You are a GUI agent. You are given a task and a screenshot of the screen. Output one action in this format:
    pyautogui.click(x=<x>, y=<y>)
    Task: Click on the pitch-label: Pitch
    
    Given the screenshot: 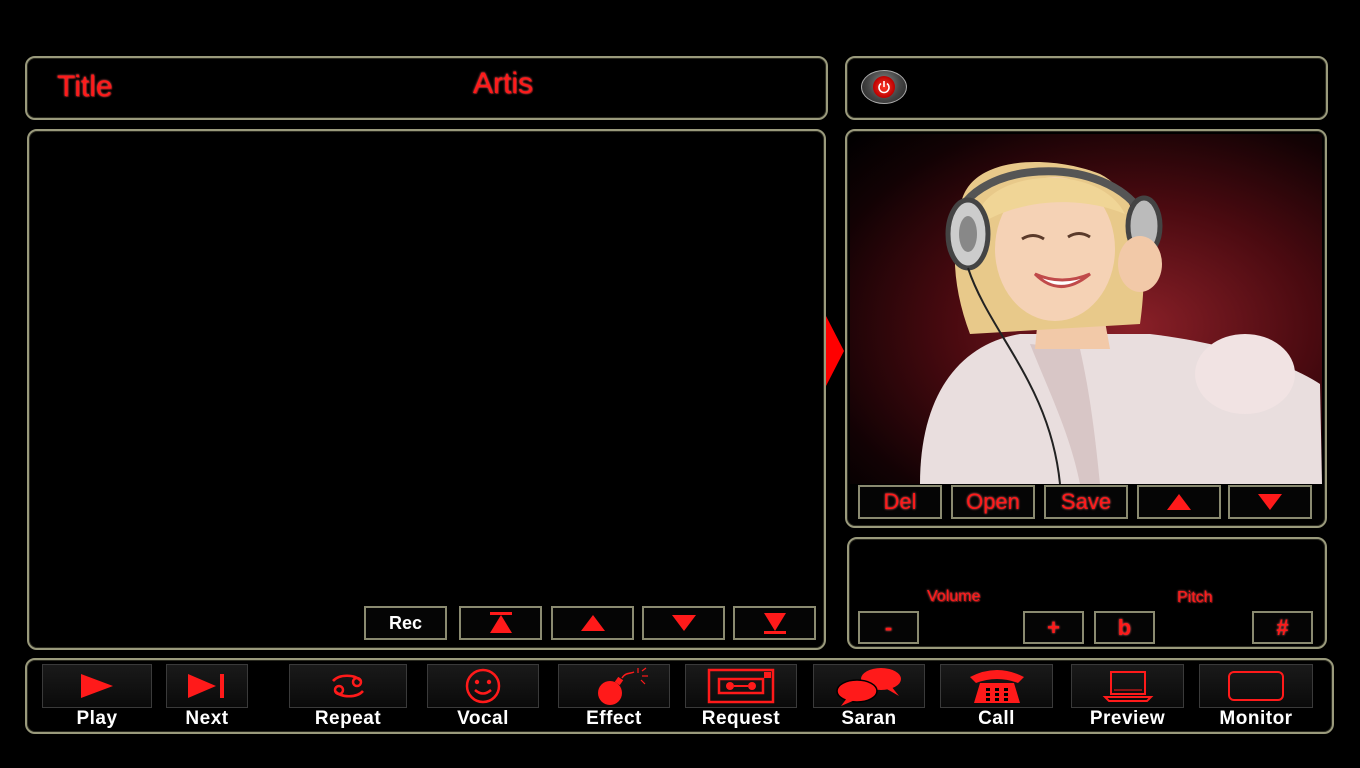 What is the action you would take?
    pyautogui.click(x=1195, y=597)
    